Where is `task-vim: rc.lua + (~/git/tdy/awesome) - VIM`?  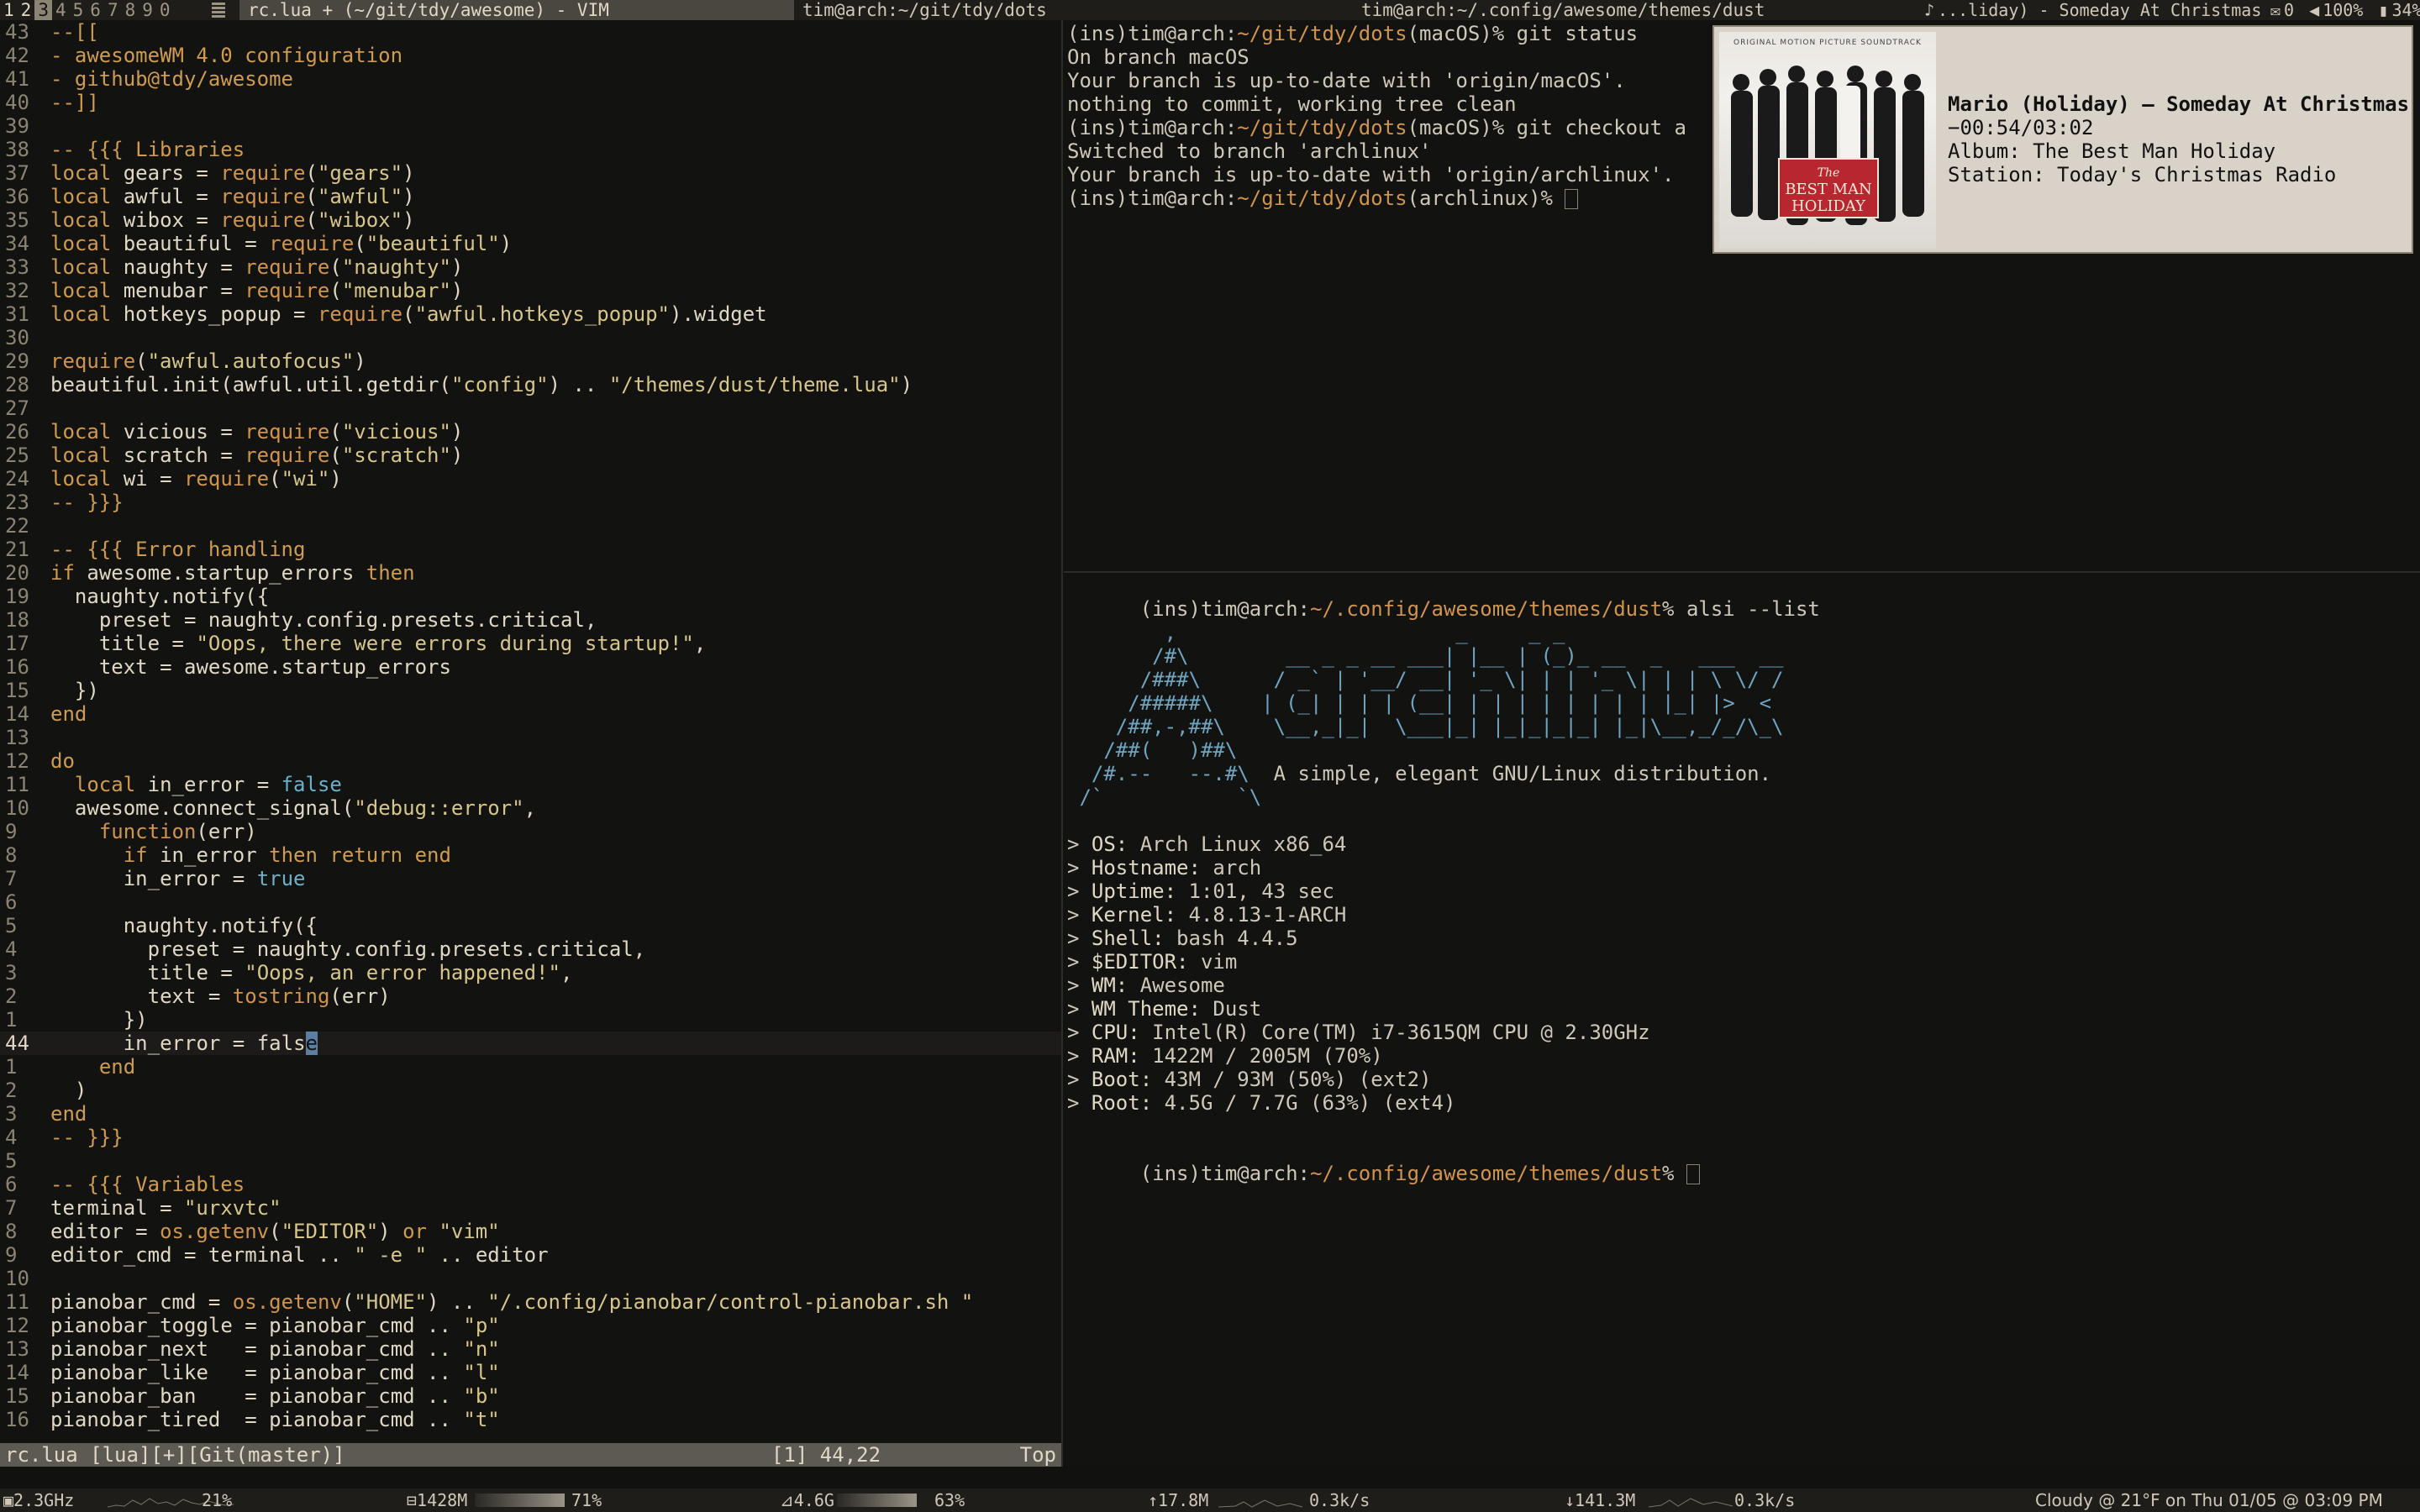 task-vim: rc.lua + (~/git/tdy/awesome) - VIM is located at coordinates (516, 10).